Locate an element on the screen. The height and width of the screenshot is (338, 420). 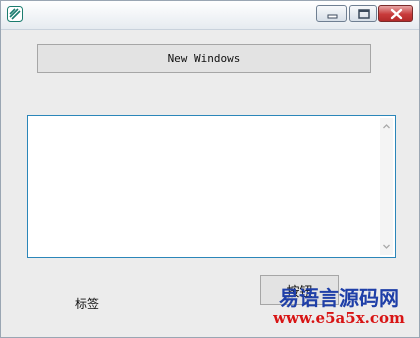
maximize-button is located at coordinates (363, 13).